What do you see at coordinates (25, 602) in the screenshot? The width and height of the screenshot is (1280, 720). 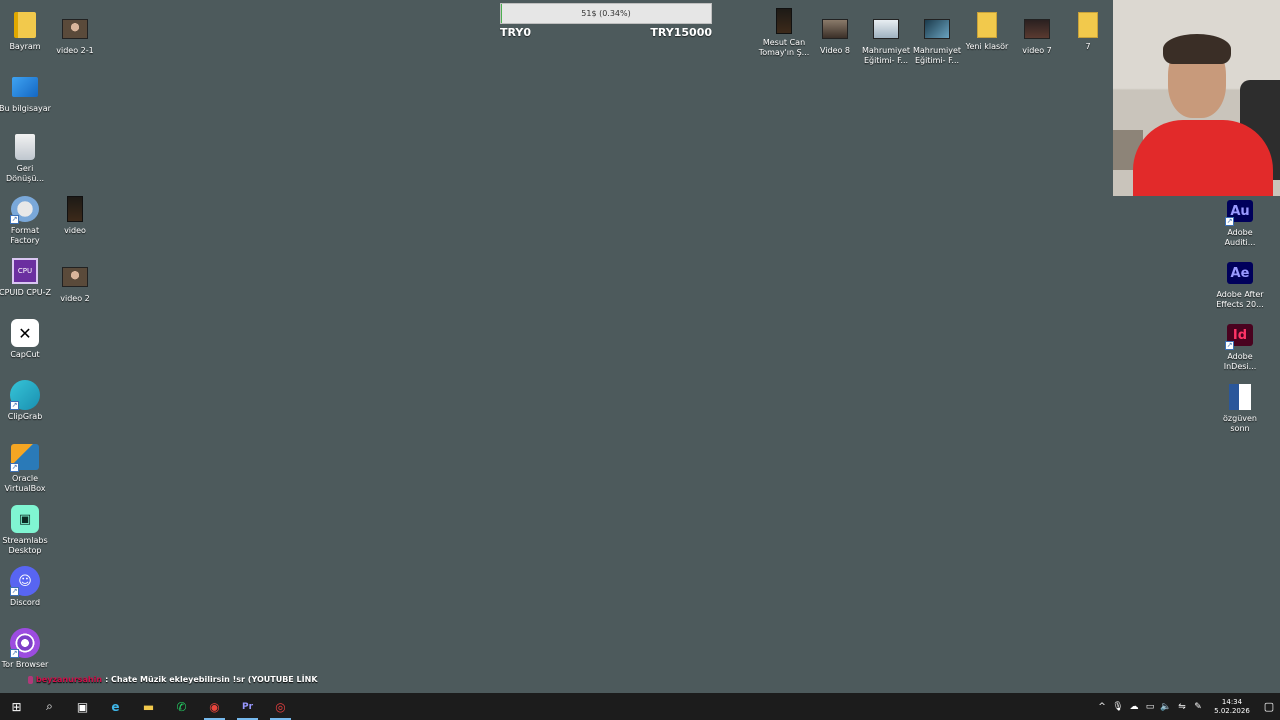 I see `icon-label: Discord` at bounding box center [25, 602].